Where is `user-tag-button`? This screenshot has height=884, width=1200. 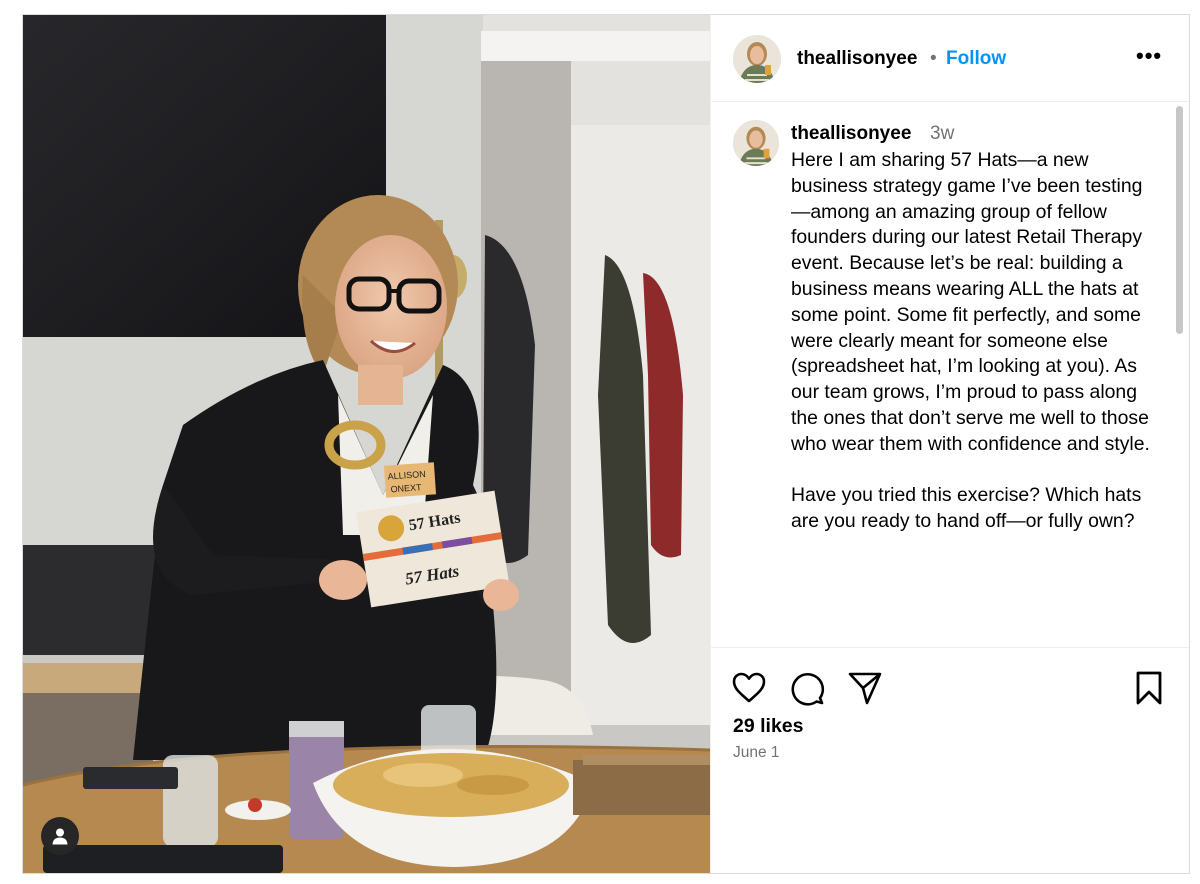
user-tag-button is located at coordinates (60, 836).